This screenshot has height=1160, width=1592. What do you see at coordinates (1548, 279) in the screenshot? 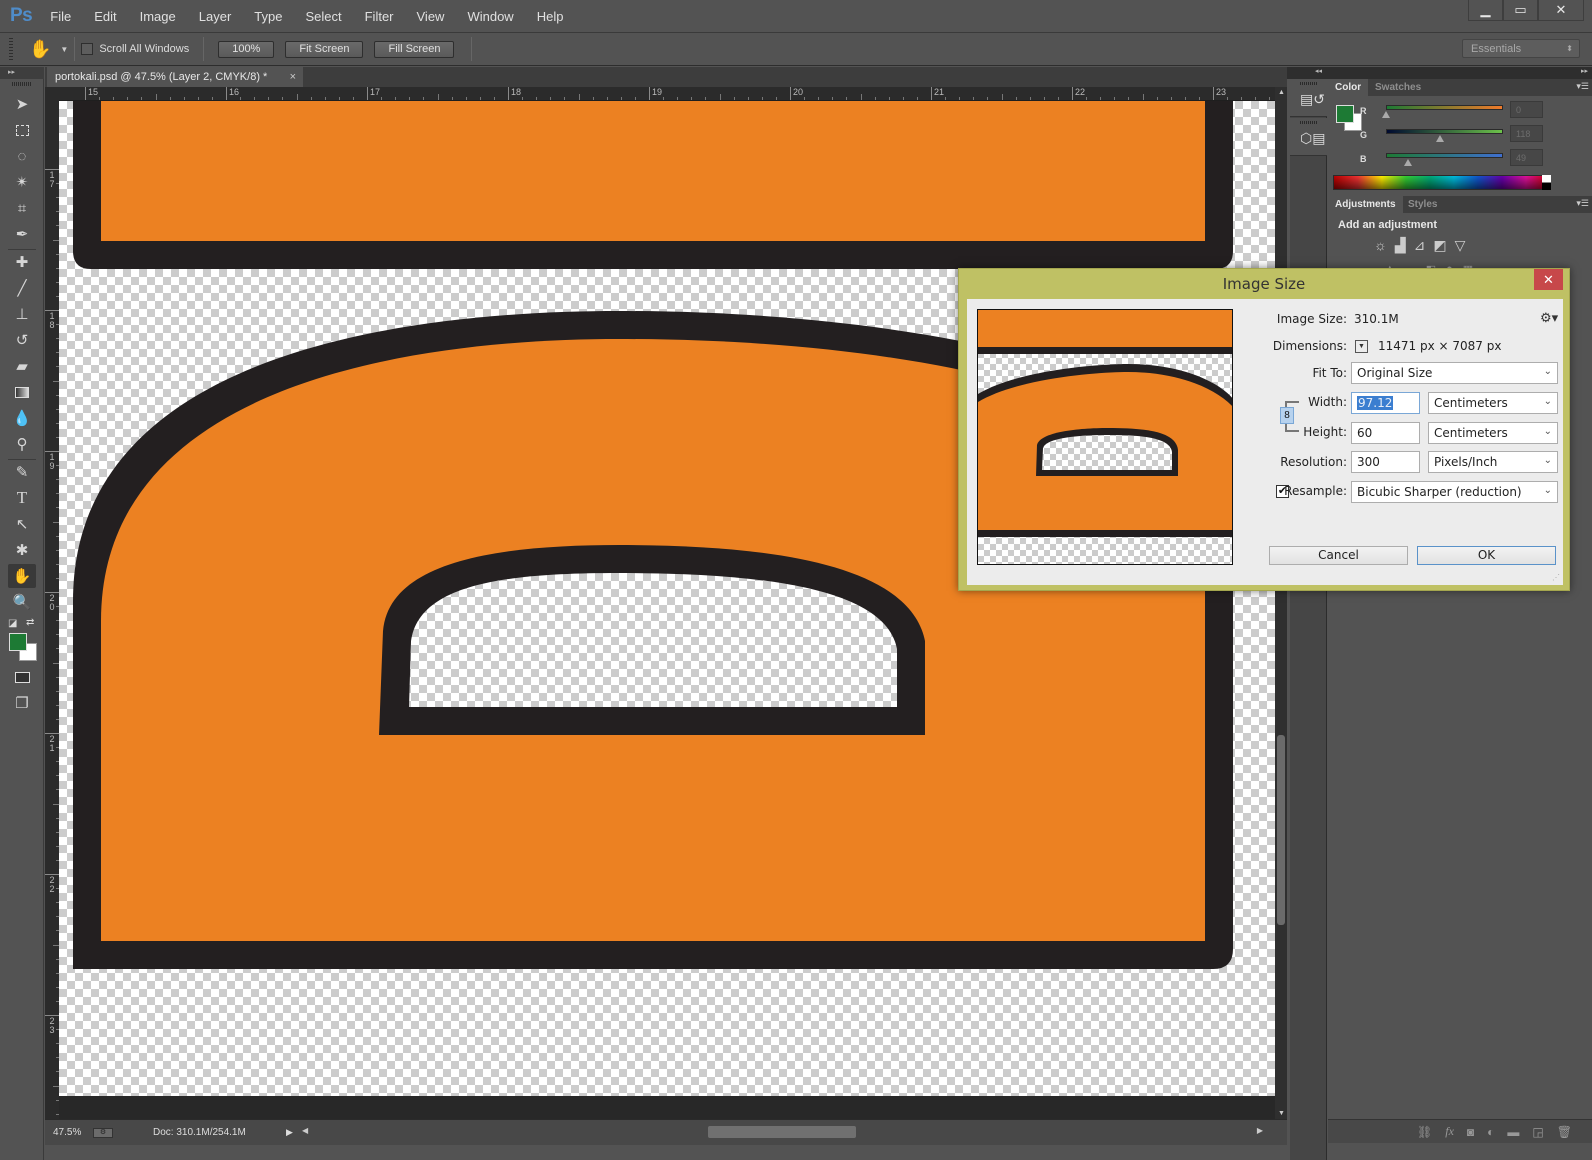
I see `dialog-close-button: ✕` at bounding box center [1548, 279].